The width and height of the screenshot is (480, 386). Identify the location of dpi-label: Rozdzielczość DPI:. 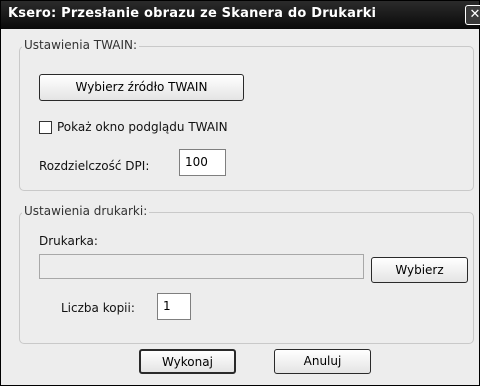
(94, 166).